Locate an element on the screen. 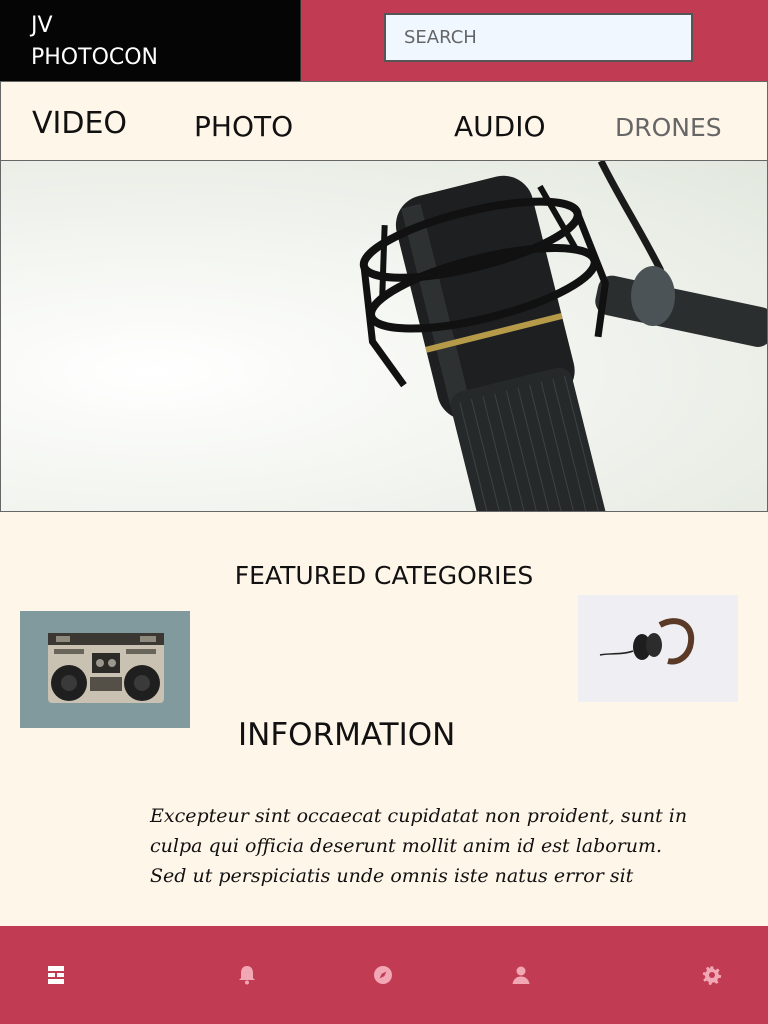  tab-notifications is located at coordinates (247, 975).